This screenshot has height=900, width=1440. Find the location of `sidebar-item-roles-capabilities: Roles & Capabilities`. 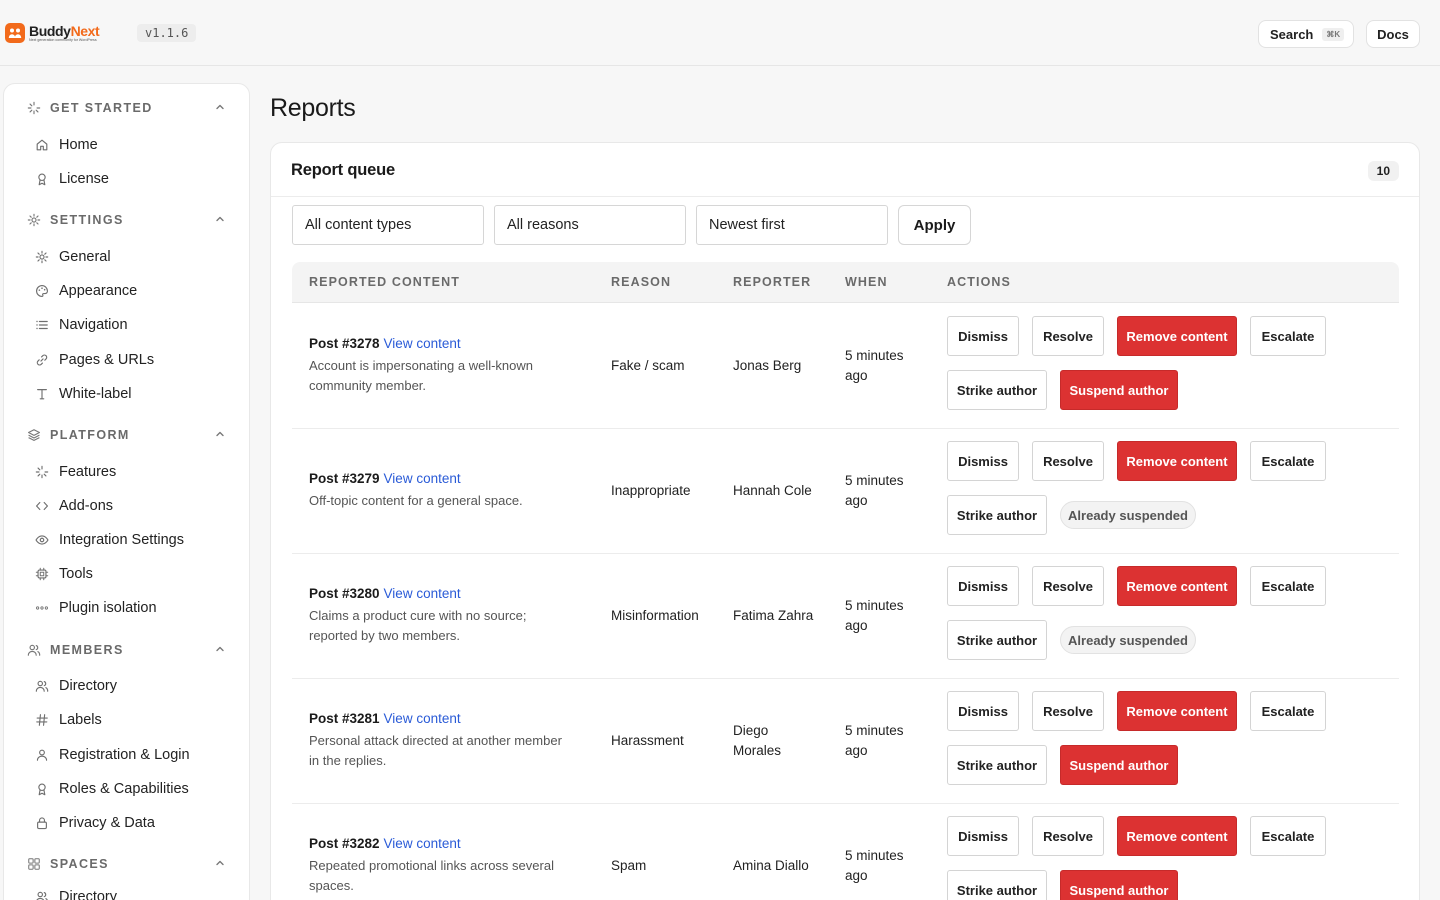

sidebar-item-roles-capabilities: Roles & Capabilities is located at coordinates (135, 789).